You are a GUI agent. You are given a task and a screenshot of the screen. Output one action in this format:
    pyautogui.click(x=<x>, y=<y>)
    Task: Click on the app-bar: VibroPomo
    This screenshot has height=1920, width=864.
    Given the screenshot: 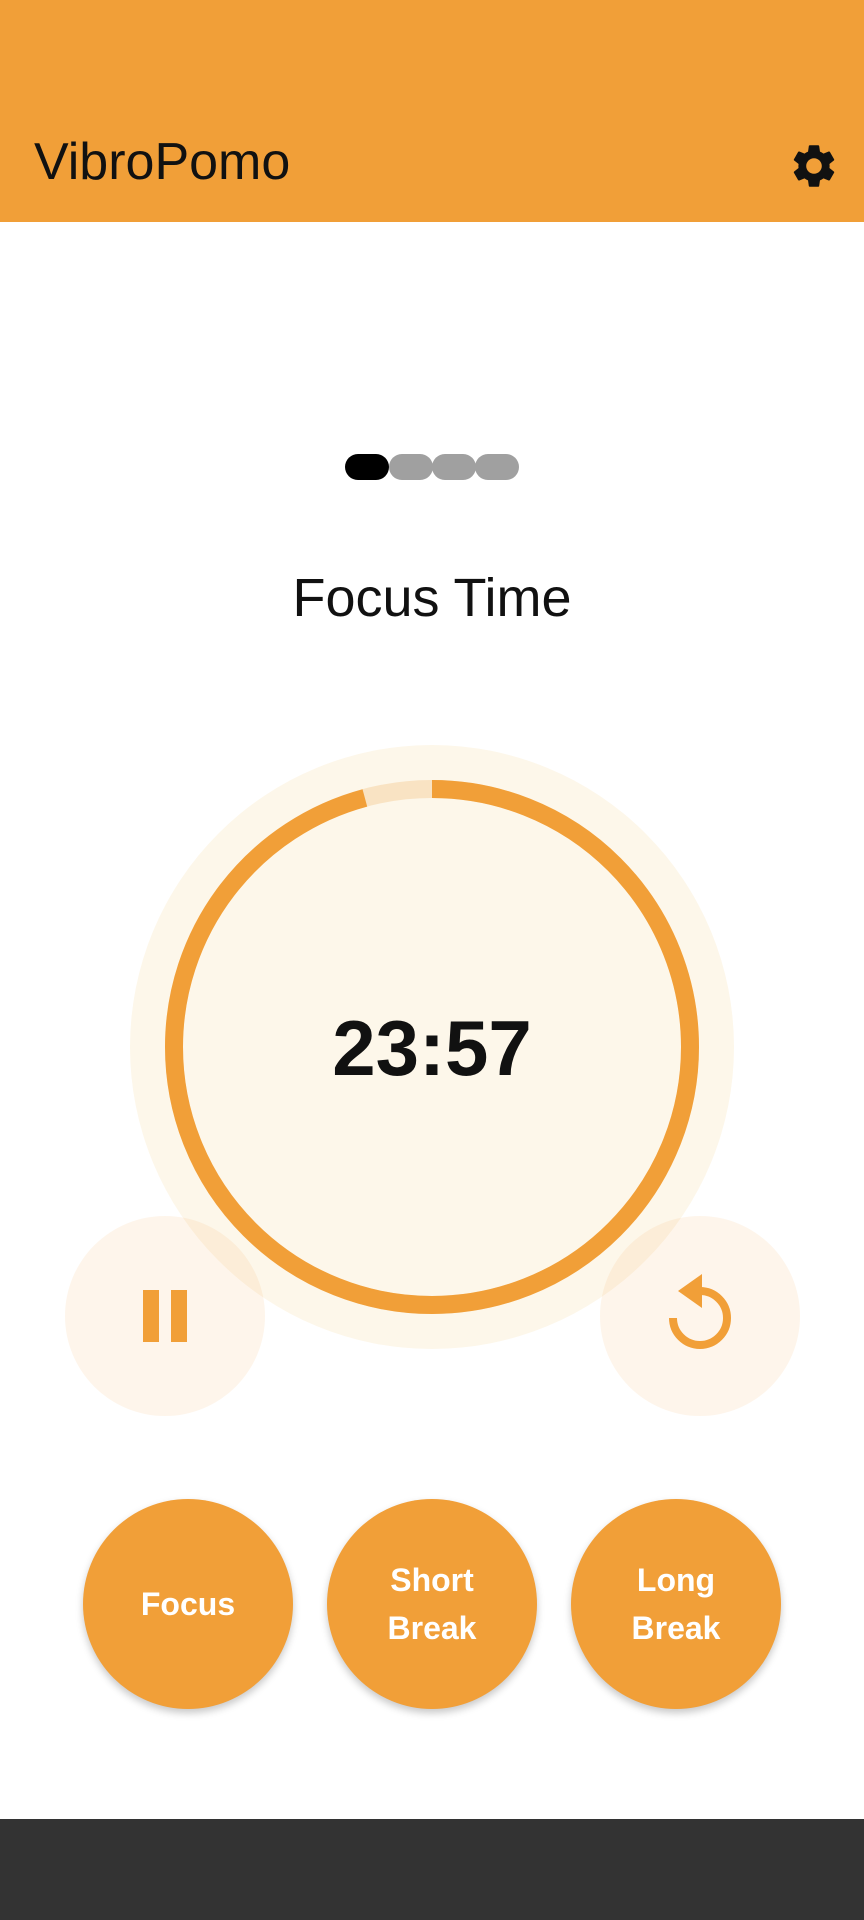 What is the action you would take?
    pyautogui.click(x=432, y=111)
    